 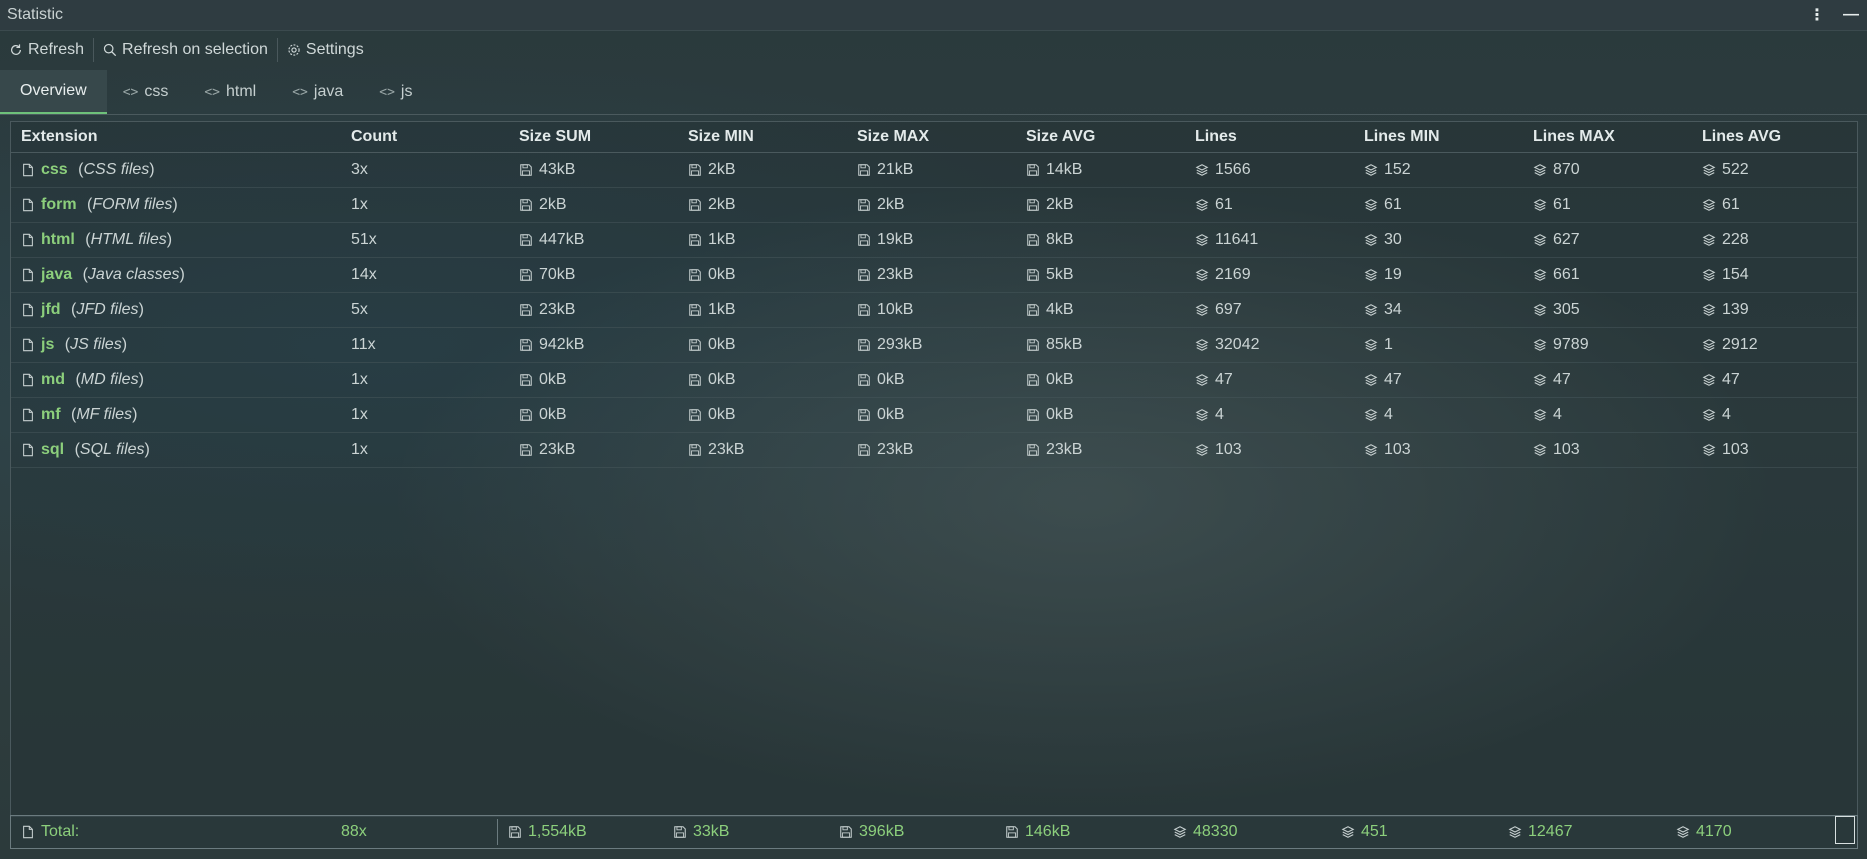 What do you see at coordinates (1269, 137) in the screenshot?
I see `column-header-lines: Lines` at bounding box center [1269, 137].